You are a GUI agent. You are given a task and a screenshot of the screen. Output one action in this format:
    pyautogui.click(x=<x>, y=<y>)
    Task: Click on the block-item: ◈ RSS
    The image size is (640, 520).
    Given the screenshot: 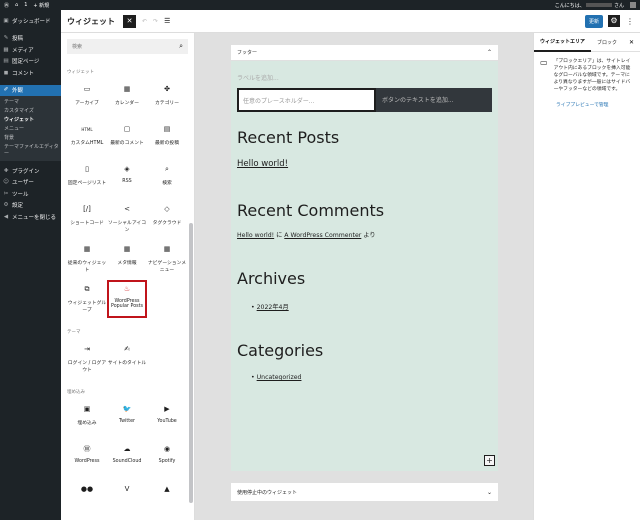 What is the action you would take?
    pyautogui.click(x=127, y=183)
    